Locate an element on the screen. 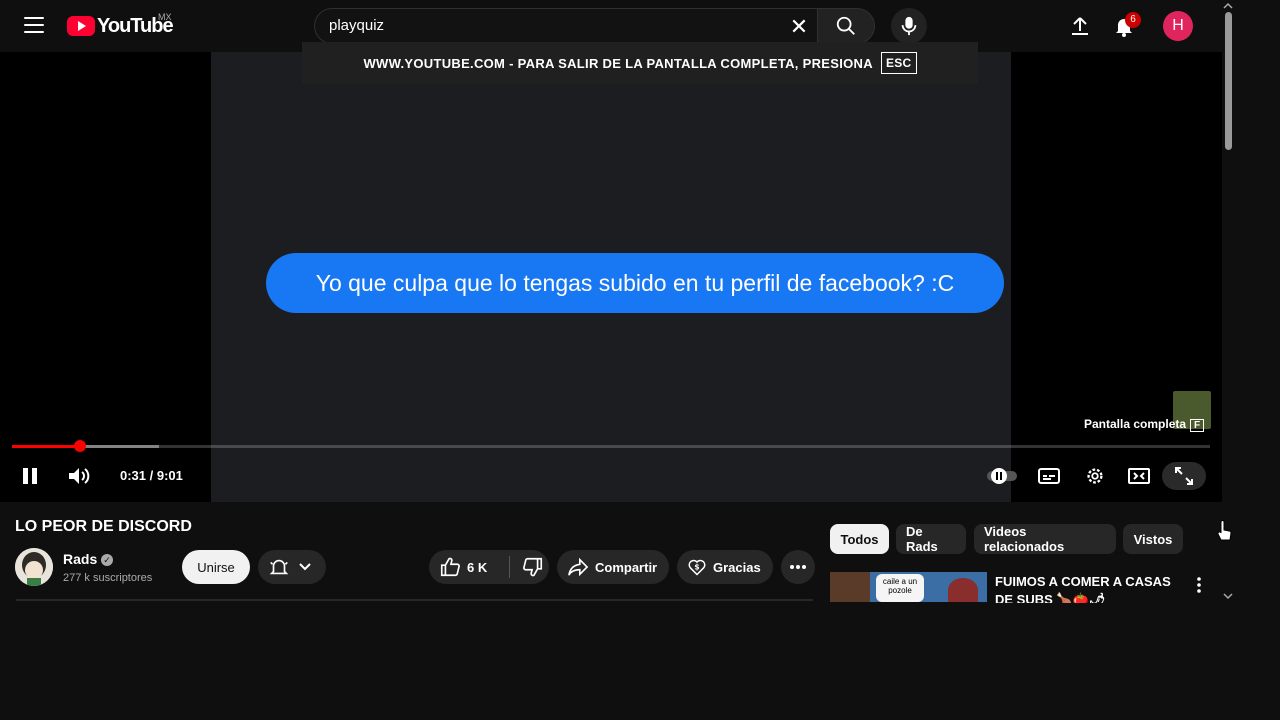  heart-dollar-icon: $ is located at coordinates (697, 567).